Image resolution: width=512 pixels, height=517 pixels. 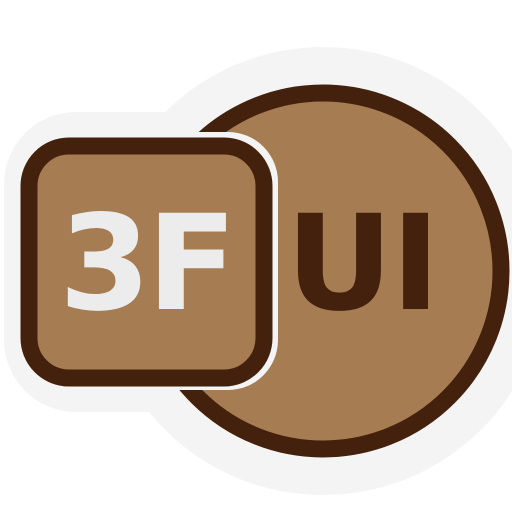 What do you see at coordinates (146, 264) in the screenshot?
I see `logo-text-3f: 3F` at bounding box center [146, 264].